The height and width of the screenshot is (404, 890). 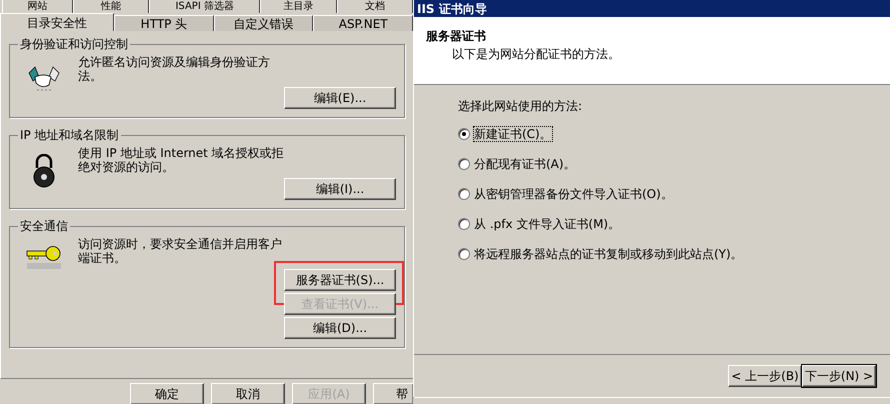 What do you see at coordinates (375, 6) in the screenshot?
I see `tab: 文档` at bounding box center [375, 6].